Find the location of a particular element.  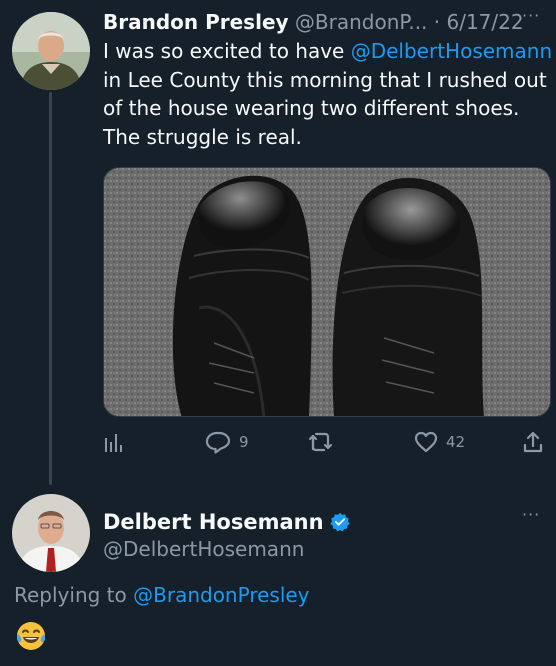

retweet-icon is located at coordinates (320, 442).